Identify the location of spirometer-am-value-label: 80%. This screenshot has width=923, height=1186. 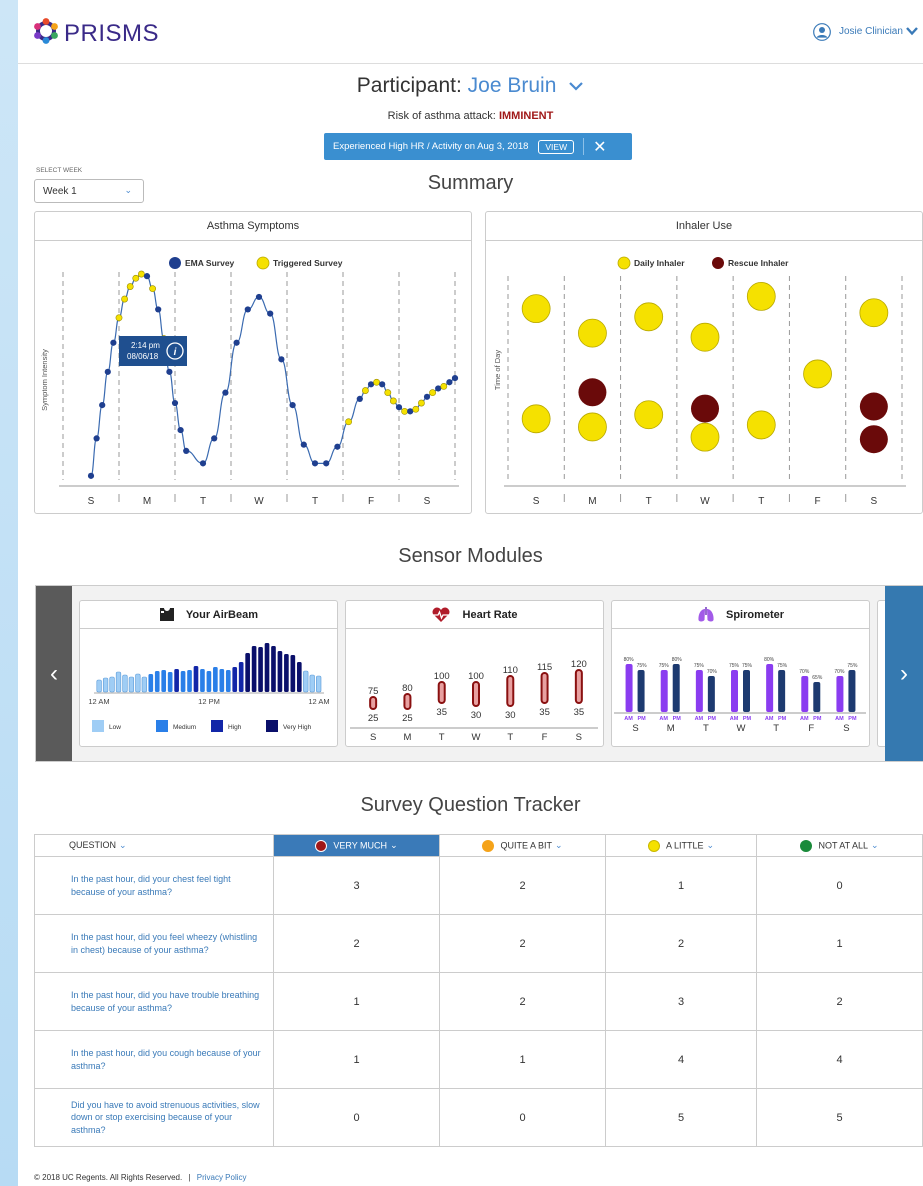
(629, 660).